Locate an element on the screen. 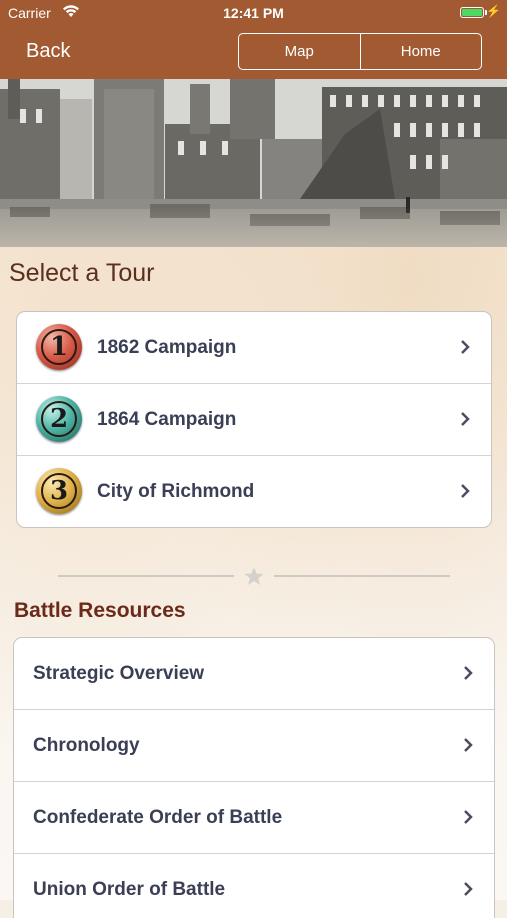 This screenshot has width=507, height=918. tour-label: 1864 Campaign is located at coordinates (167, 419).